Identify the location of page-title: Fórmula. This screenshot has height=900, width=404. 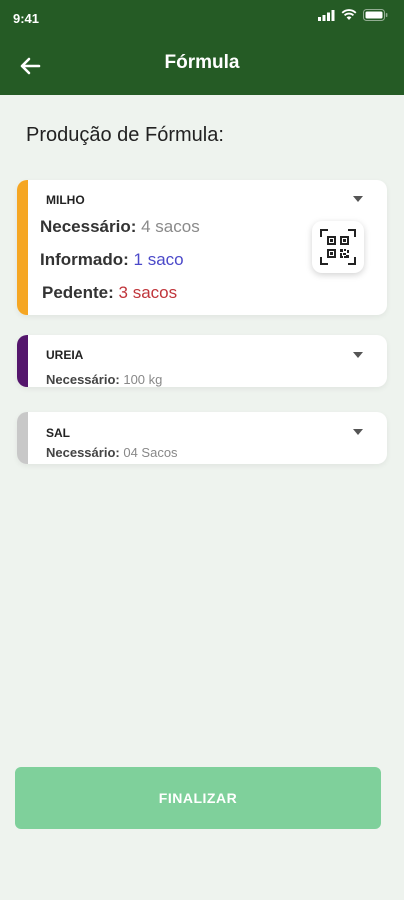
(202, 62).